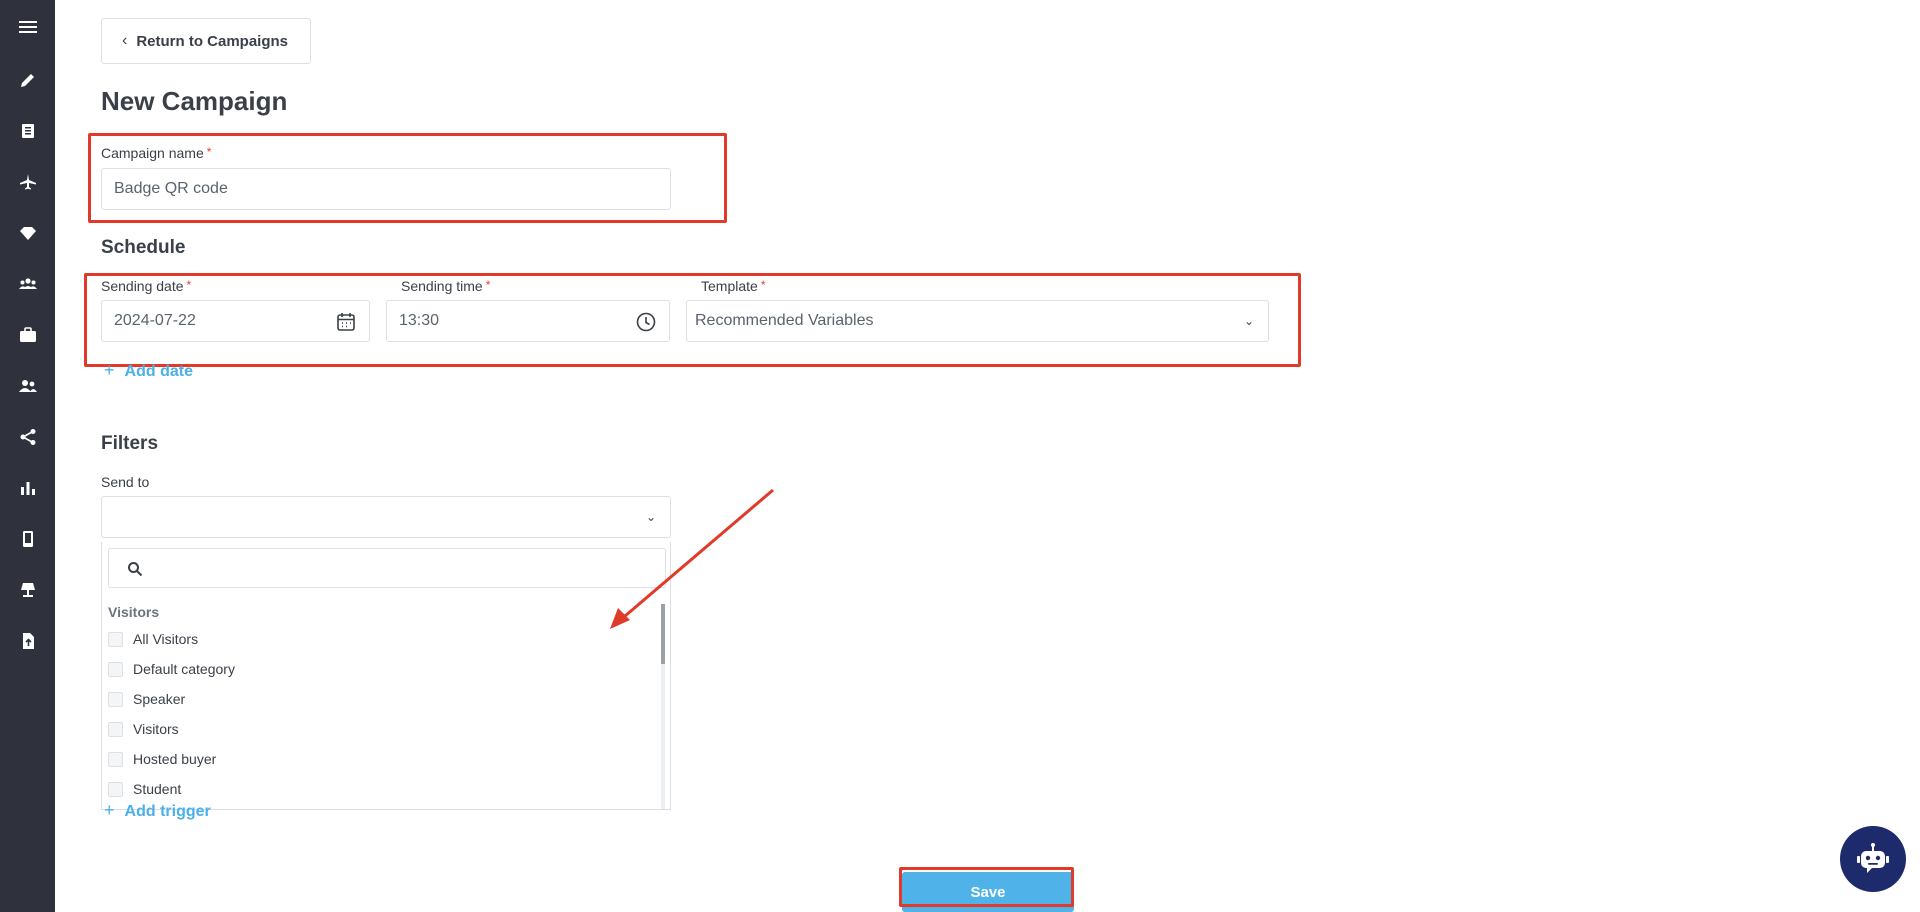  What do you see at coordinates (729, 286) in the screenshot?
I see `template-label-text: Template` at bounding box center [729, 286].